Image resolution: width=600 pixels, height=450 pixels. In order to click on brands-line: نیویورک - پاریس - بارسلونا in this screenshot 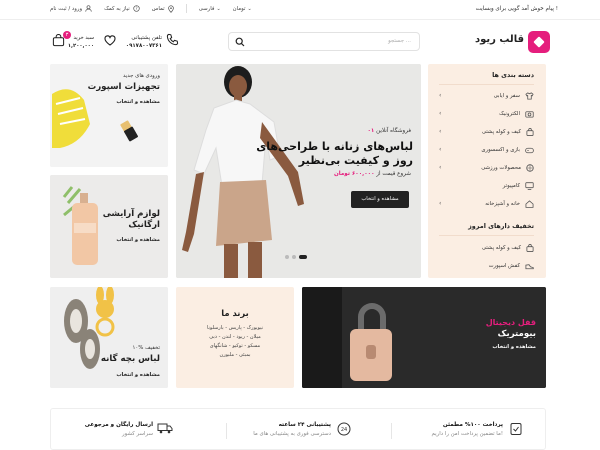, I will do `click(235, 328)`.